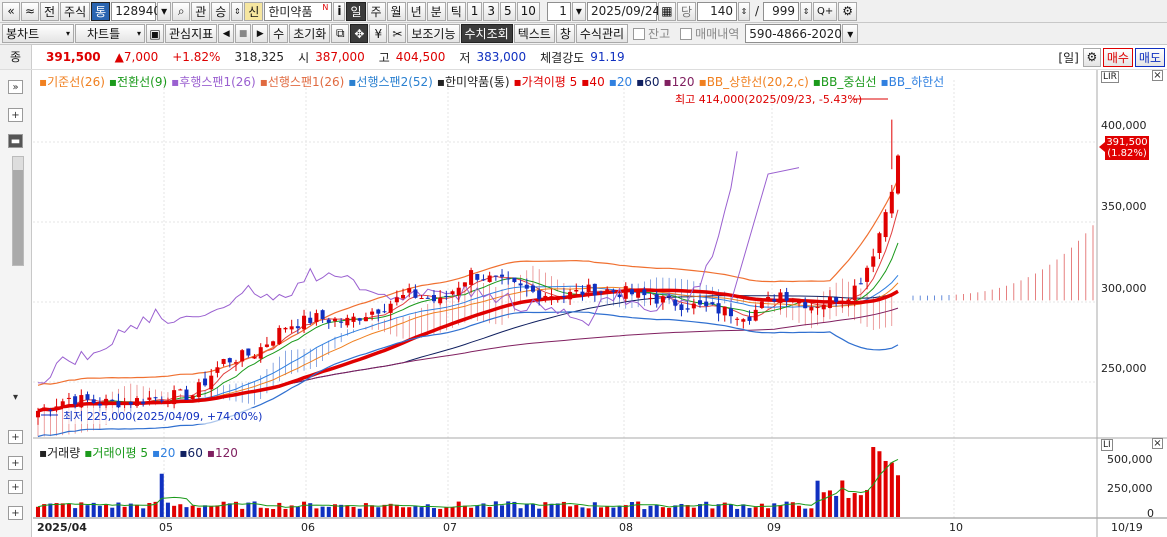 This screenshot has width=1167, height=537. Describe the element at coordinates (11, 11) in the screenshot. I see `nav-prev-button: «` at that location.